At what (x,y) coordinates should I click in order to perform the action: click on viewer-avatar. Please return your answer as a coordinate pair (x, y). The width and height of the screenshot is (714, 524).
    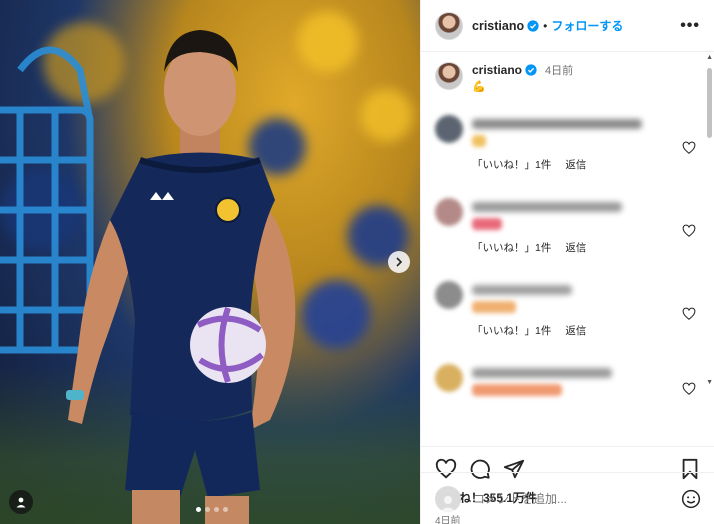
    Looking at the image, I should click on (448, 498).